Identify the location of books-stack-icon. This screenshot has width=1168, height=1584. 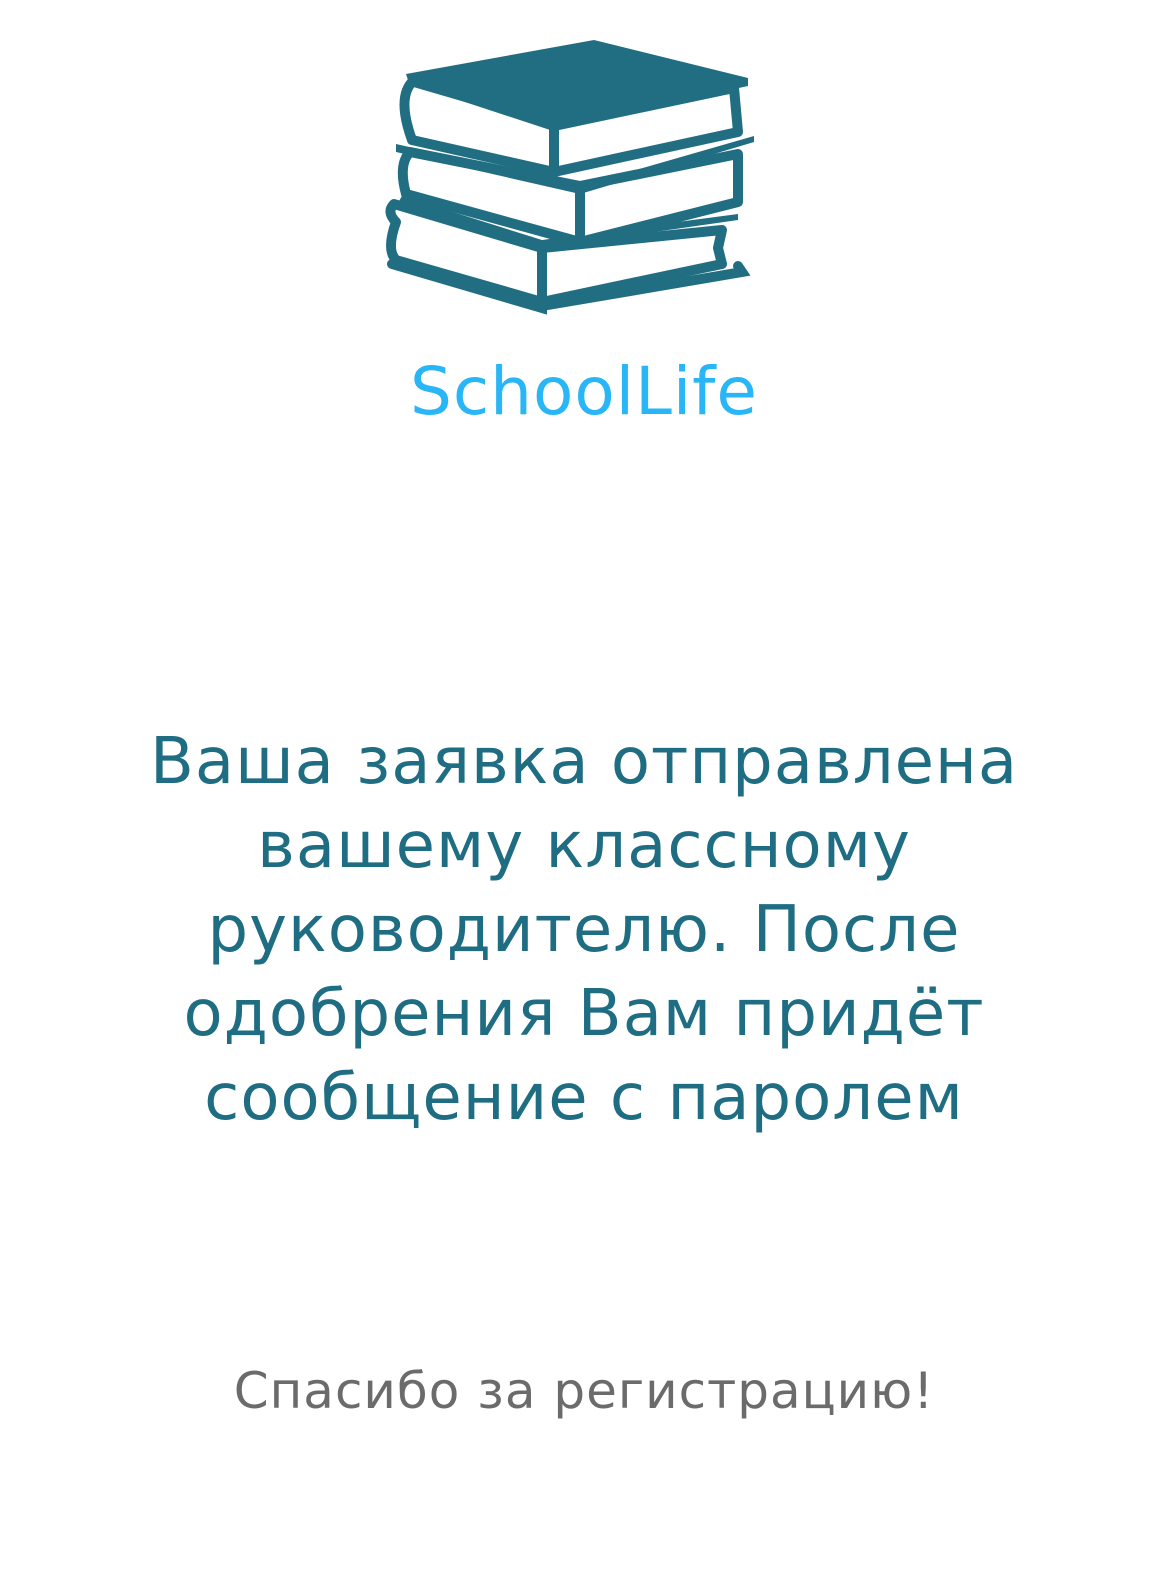
(569, 177).